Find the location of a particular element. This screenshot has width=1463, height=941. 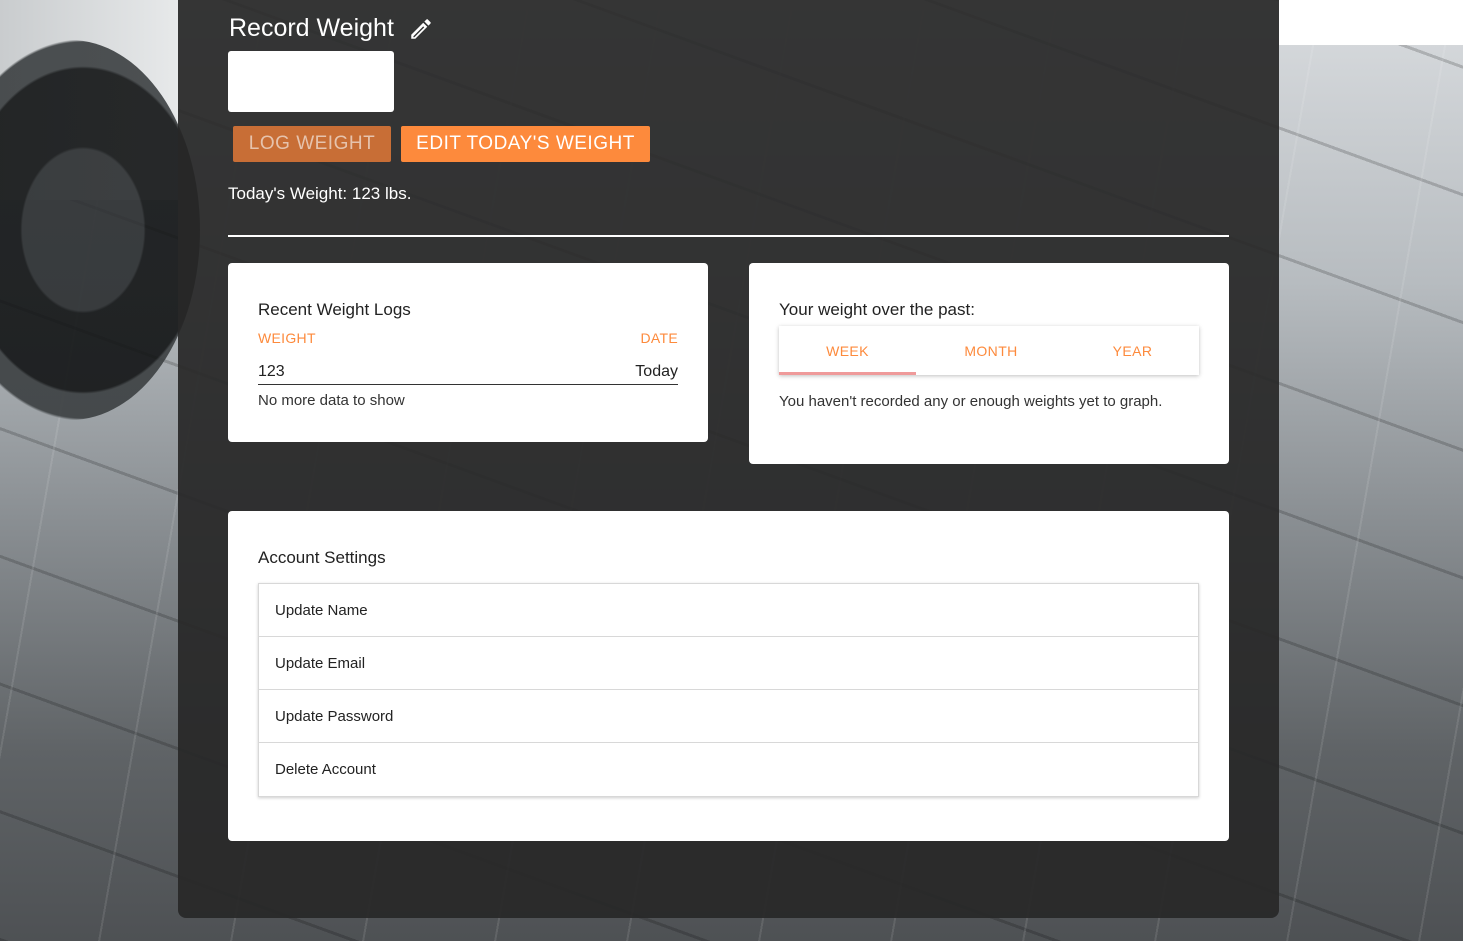

period-tabs: WEEK MONTH YEAR is located at coordinates (989, 350).